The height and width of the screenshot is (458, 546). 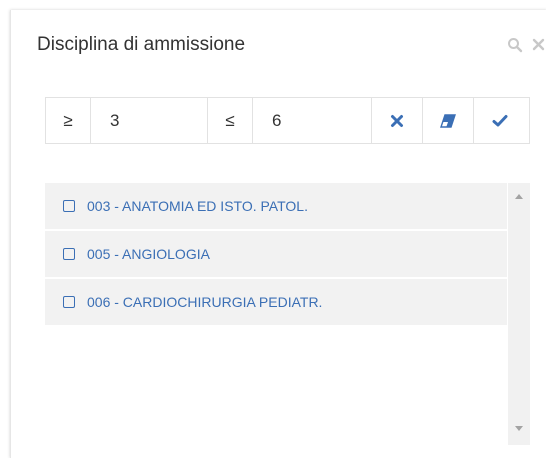 I want to click on check-icon, so click(x=499, y=120).